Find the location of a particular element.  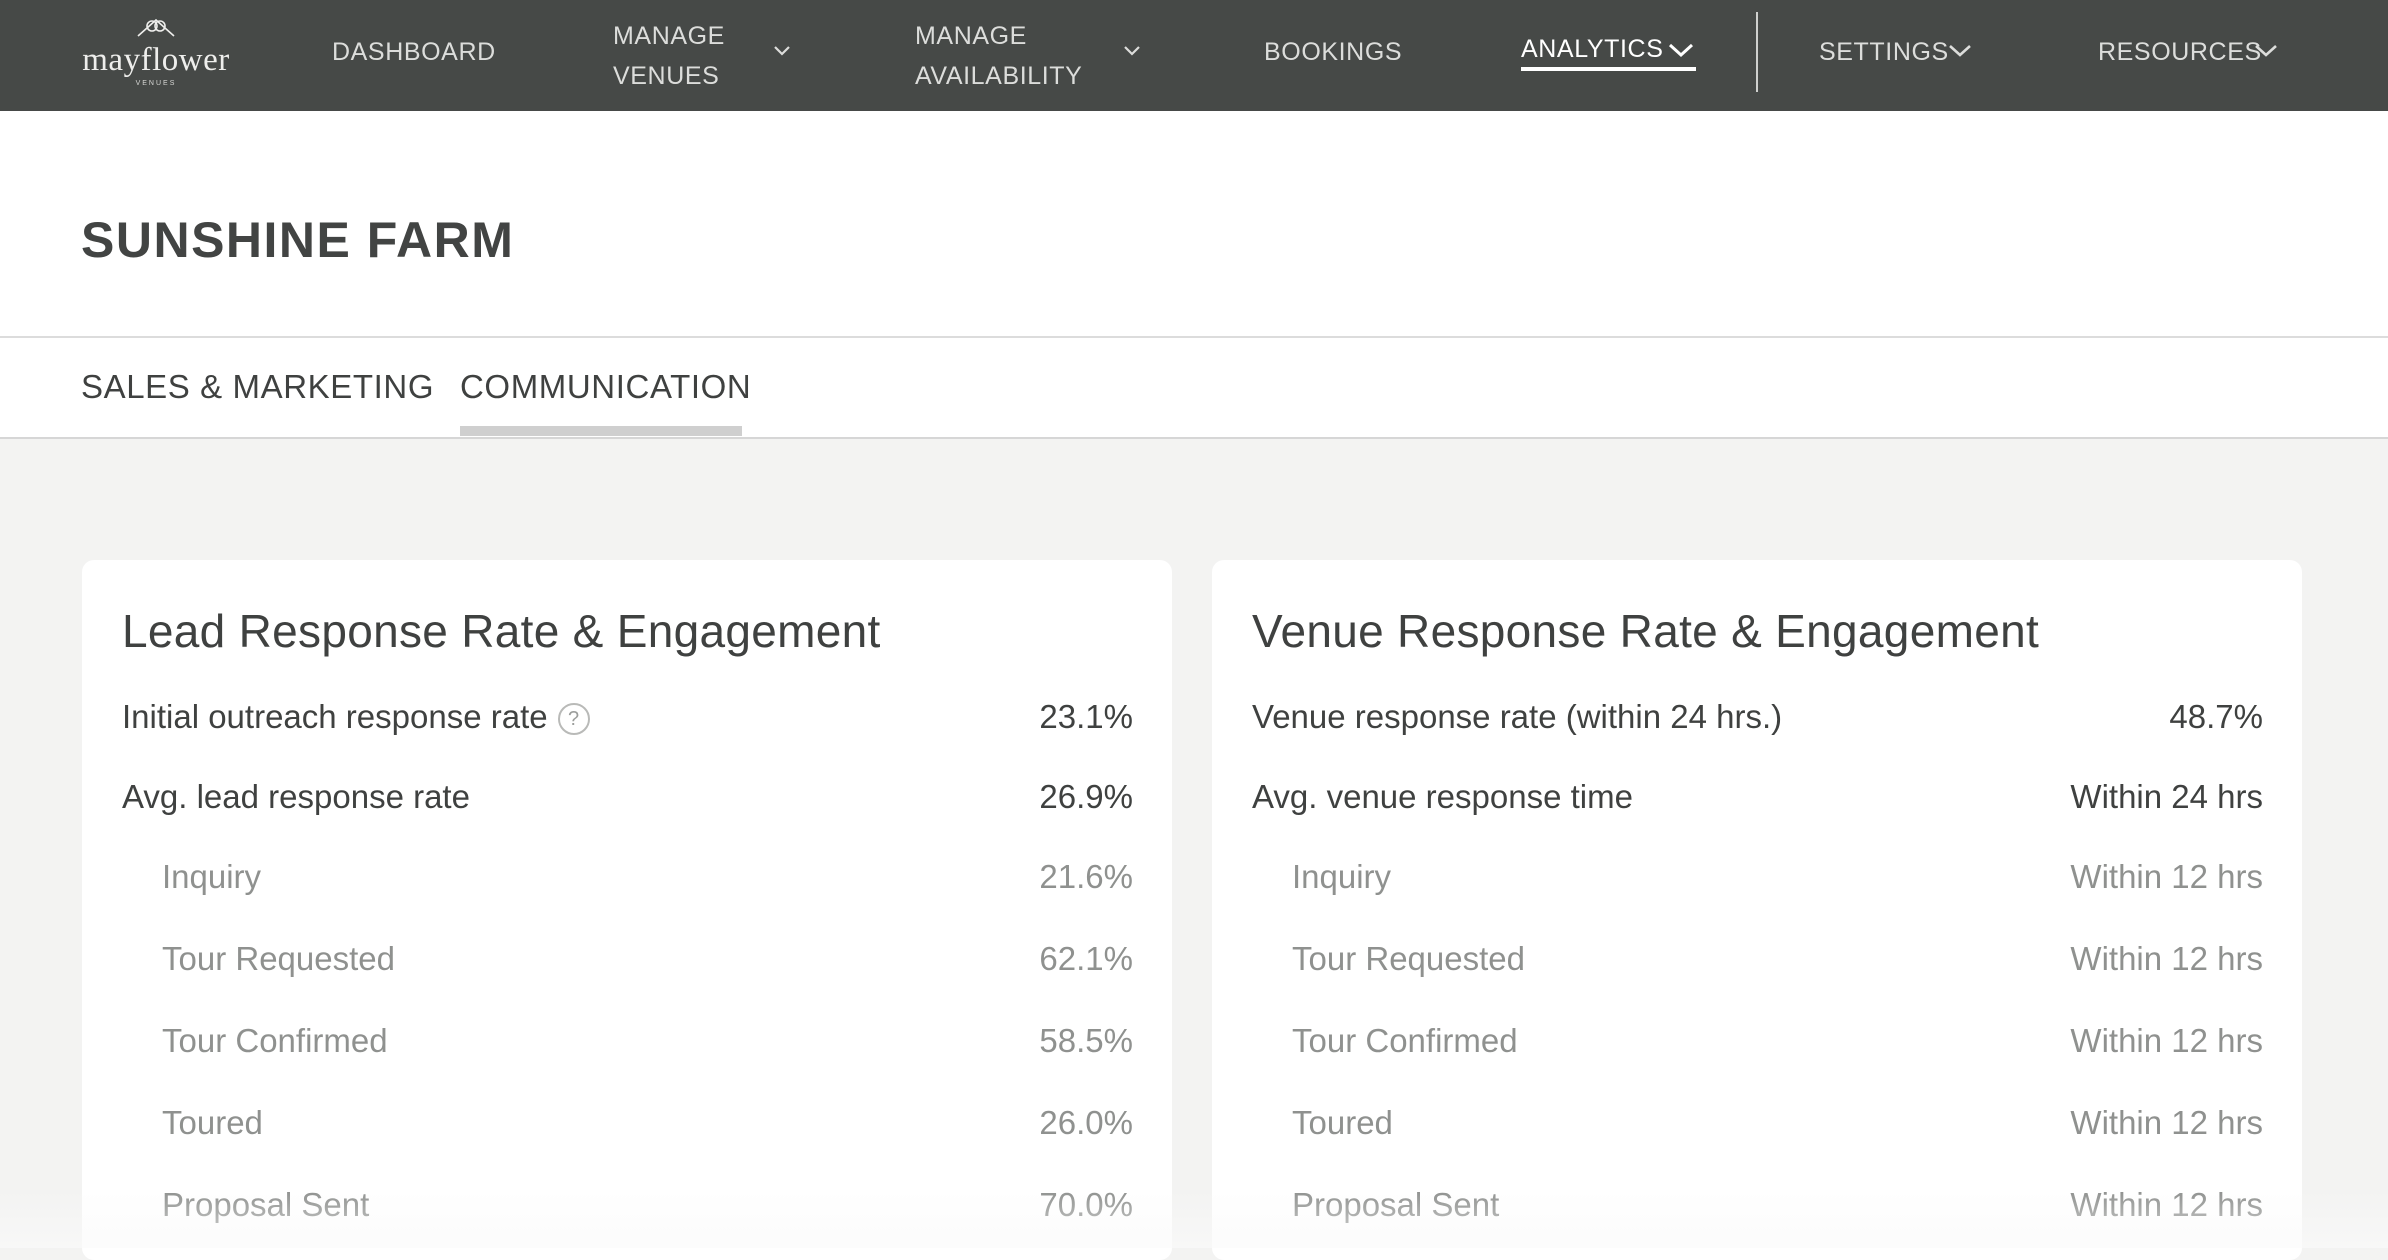

nav-resources: RESOURCES is located at coordinates (2180, 52).